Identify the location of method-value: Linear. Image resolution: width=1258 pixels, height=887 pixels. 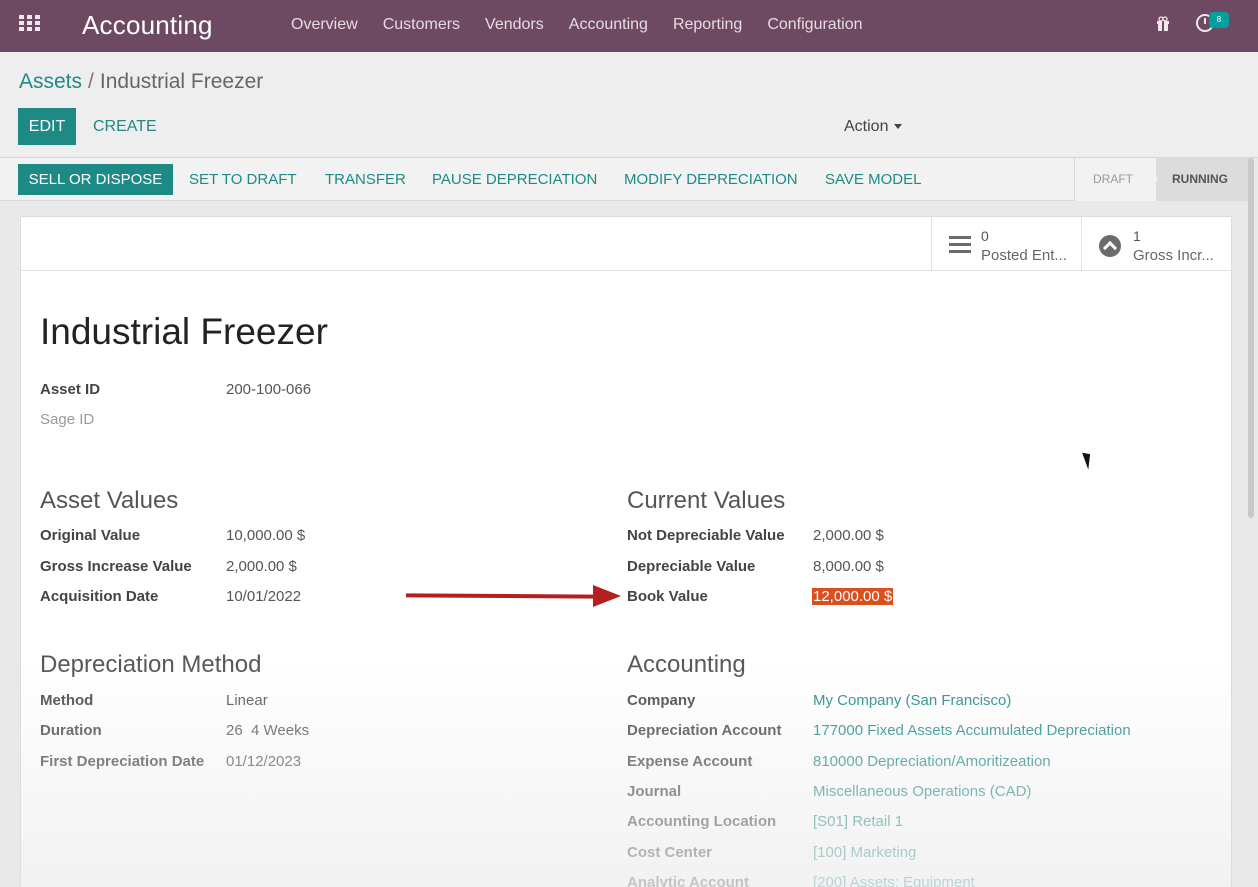
(247, 700).